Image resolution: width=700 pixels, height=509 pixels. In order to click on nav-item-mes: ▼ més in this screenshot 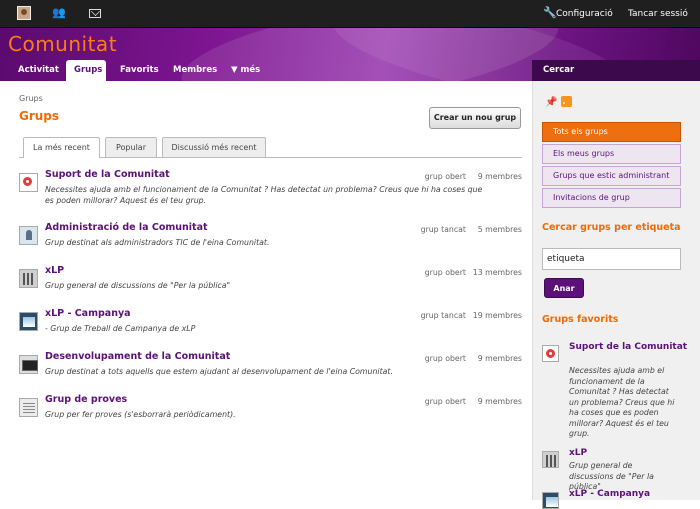, I will do `click(245, 70)`.